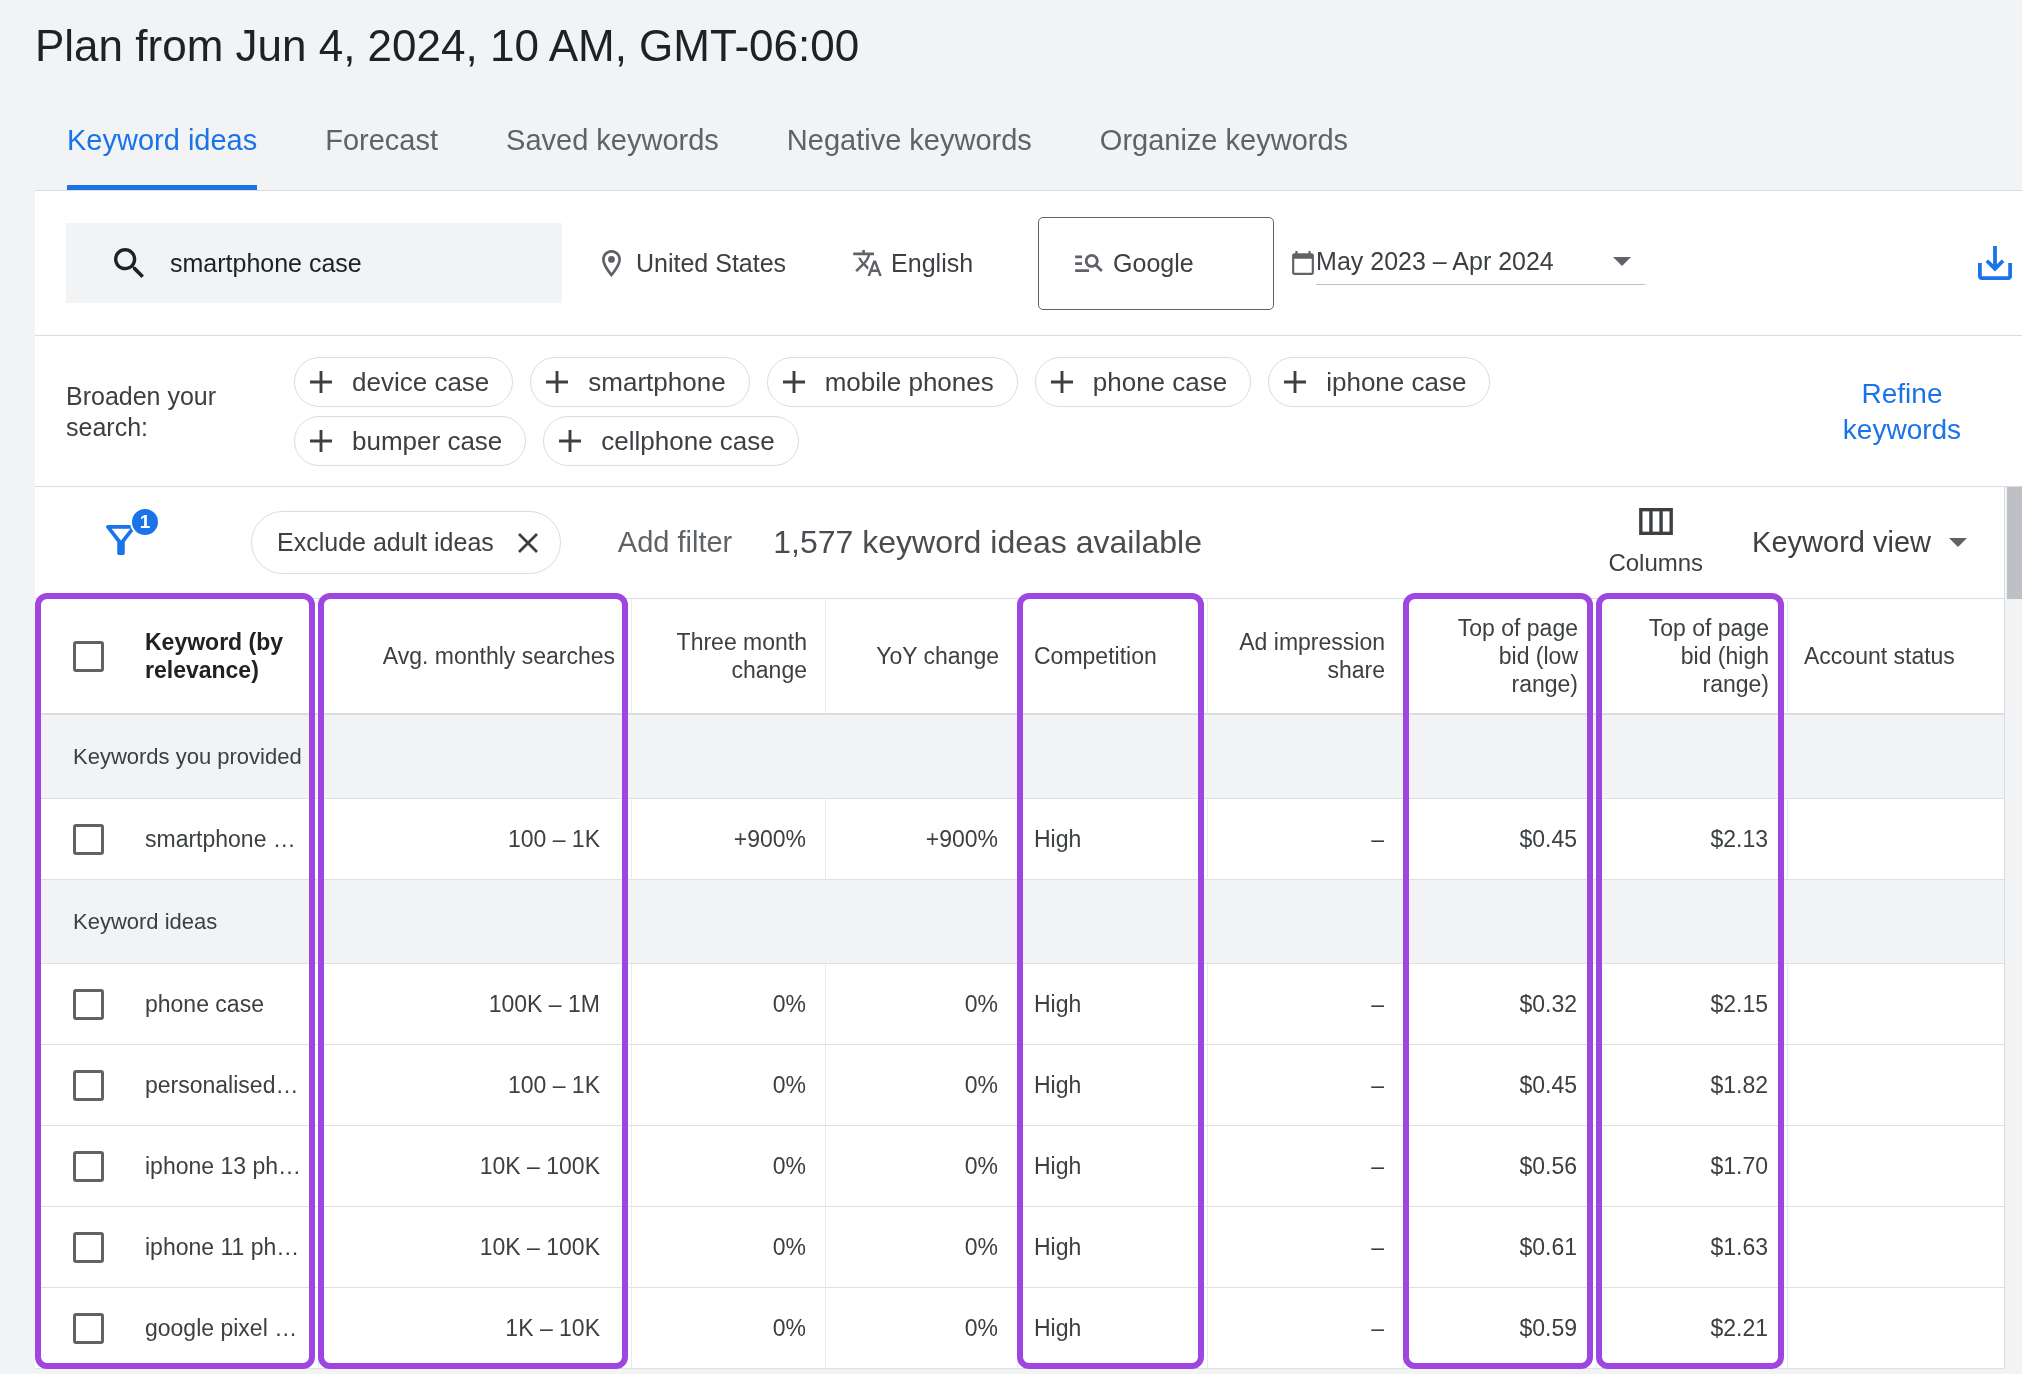 The image size is (2022, 1374). I want to click on keyword-text: phone case, so click(204, 1004).